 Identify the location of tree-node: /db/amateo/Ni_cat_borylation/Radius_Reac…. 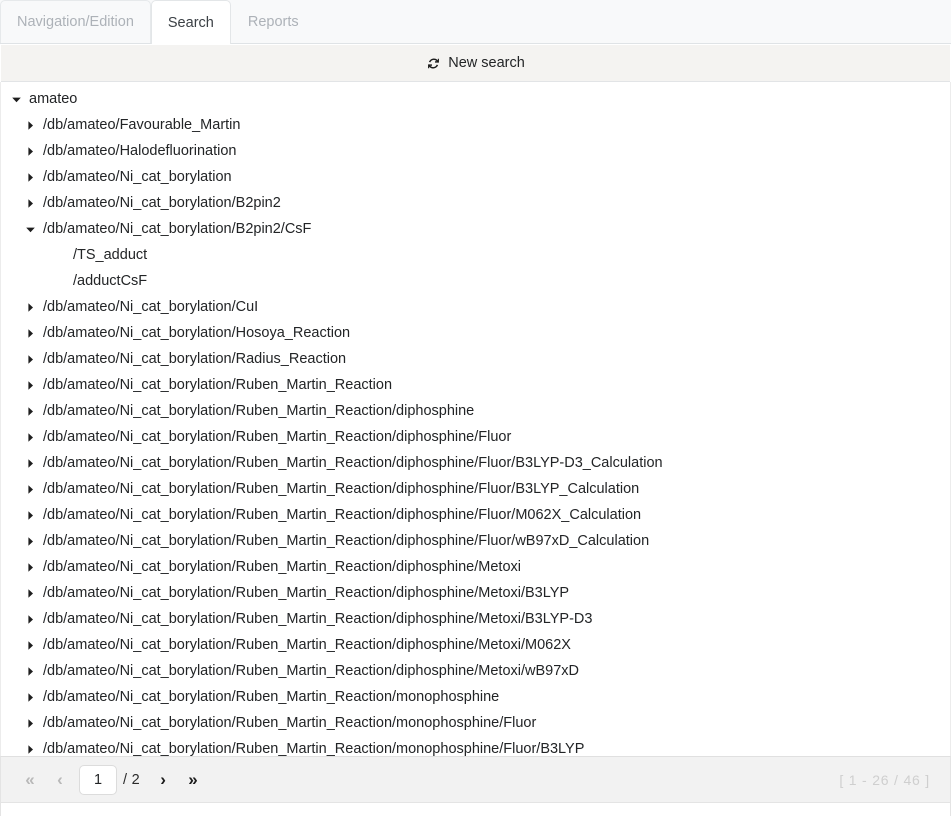
(475, 359).